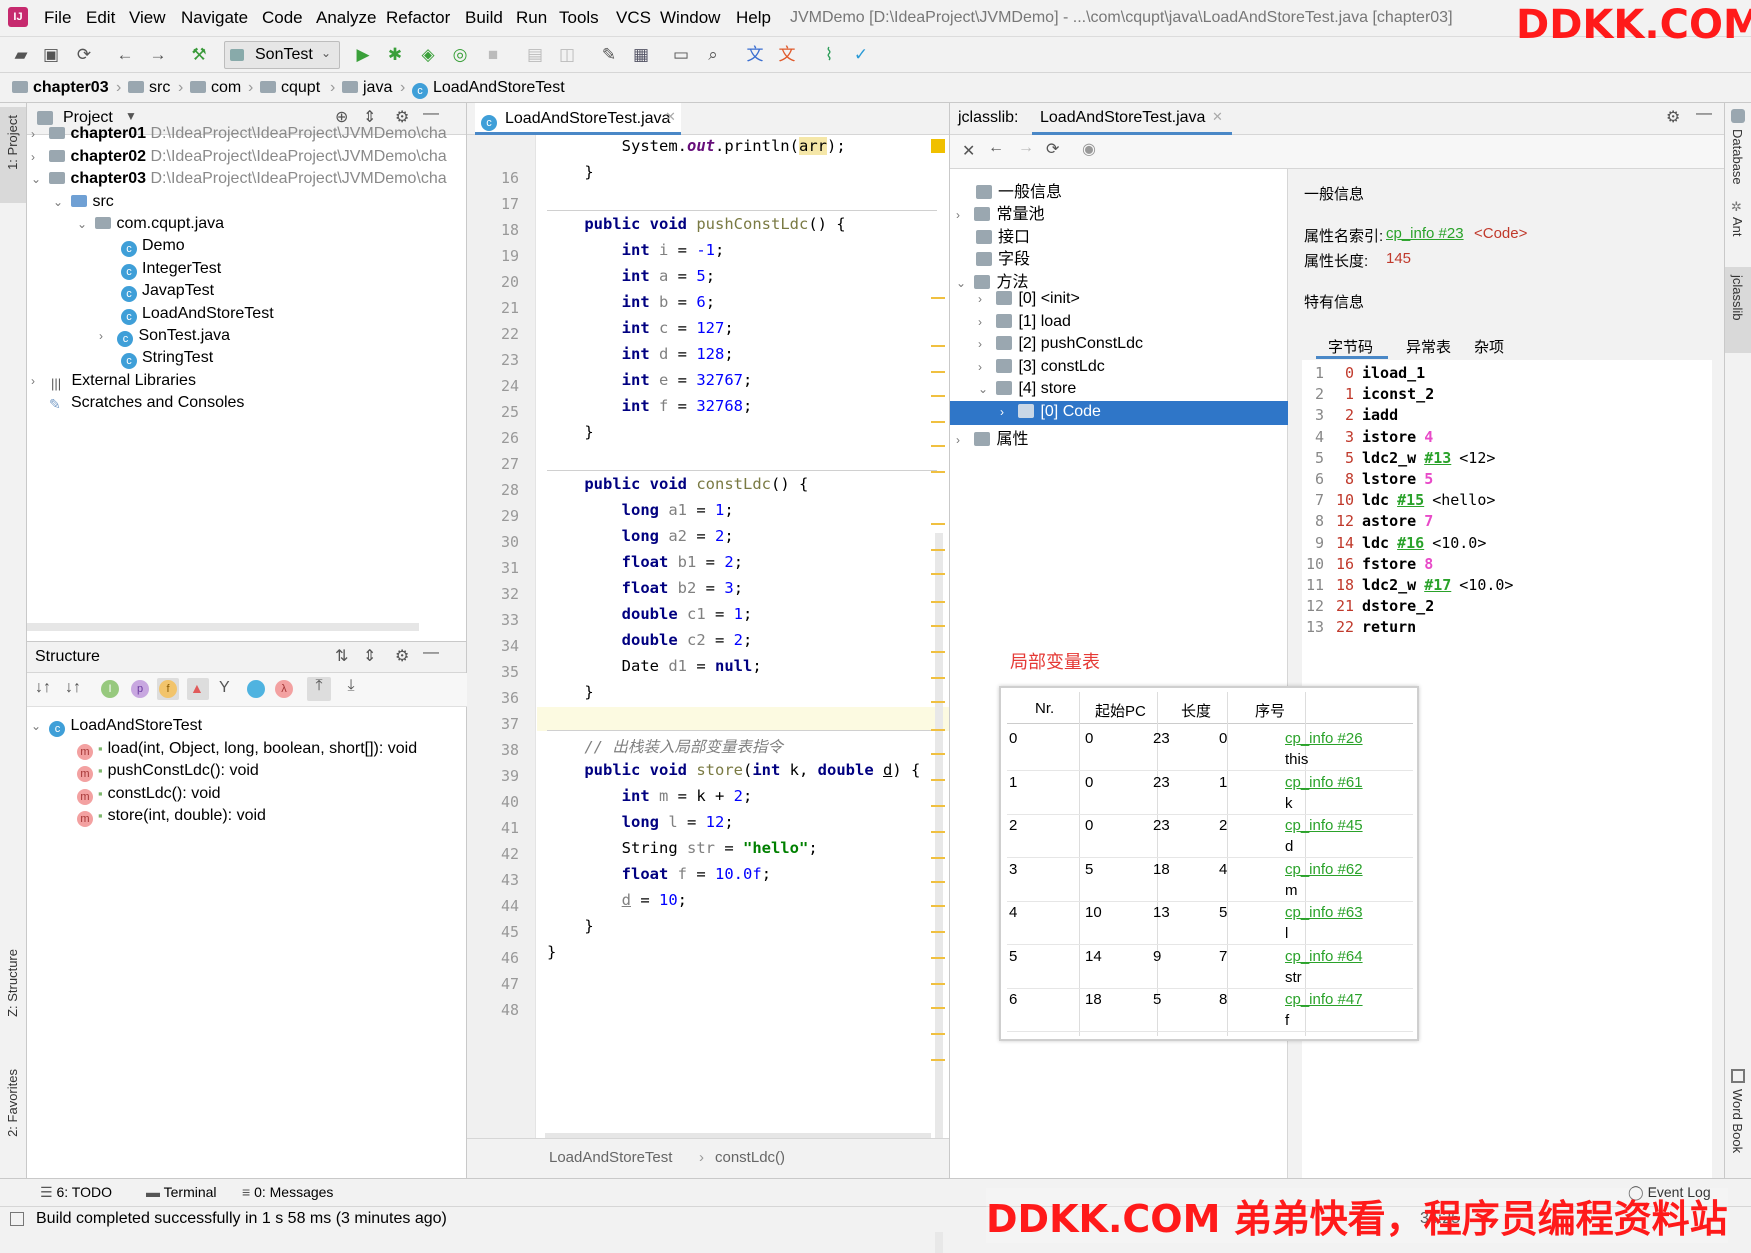 The width and height of the screenshot is (1751, 1253). I want to click on footer-method: constLdc(), so click(750, 1157).